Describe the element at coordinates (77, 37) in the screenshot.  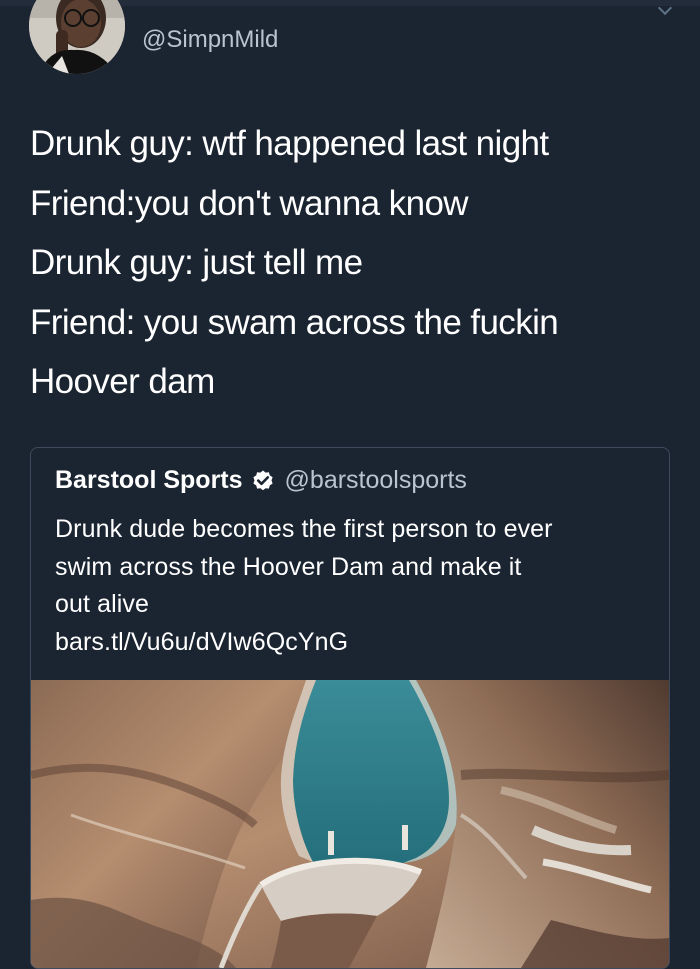
I see `avatar` at that location.